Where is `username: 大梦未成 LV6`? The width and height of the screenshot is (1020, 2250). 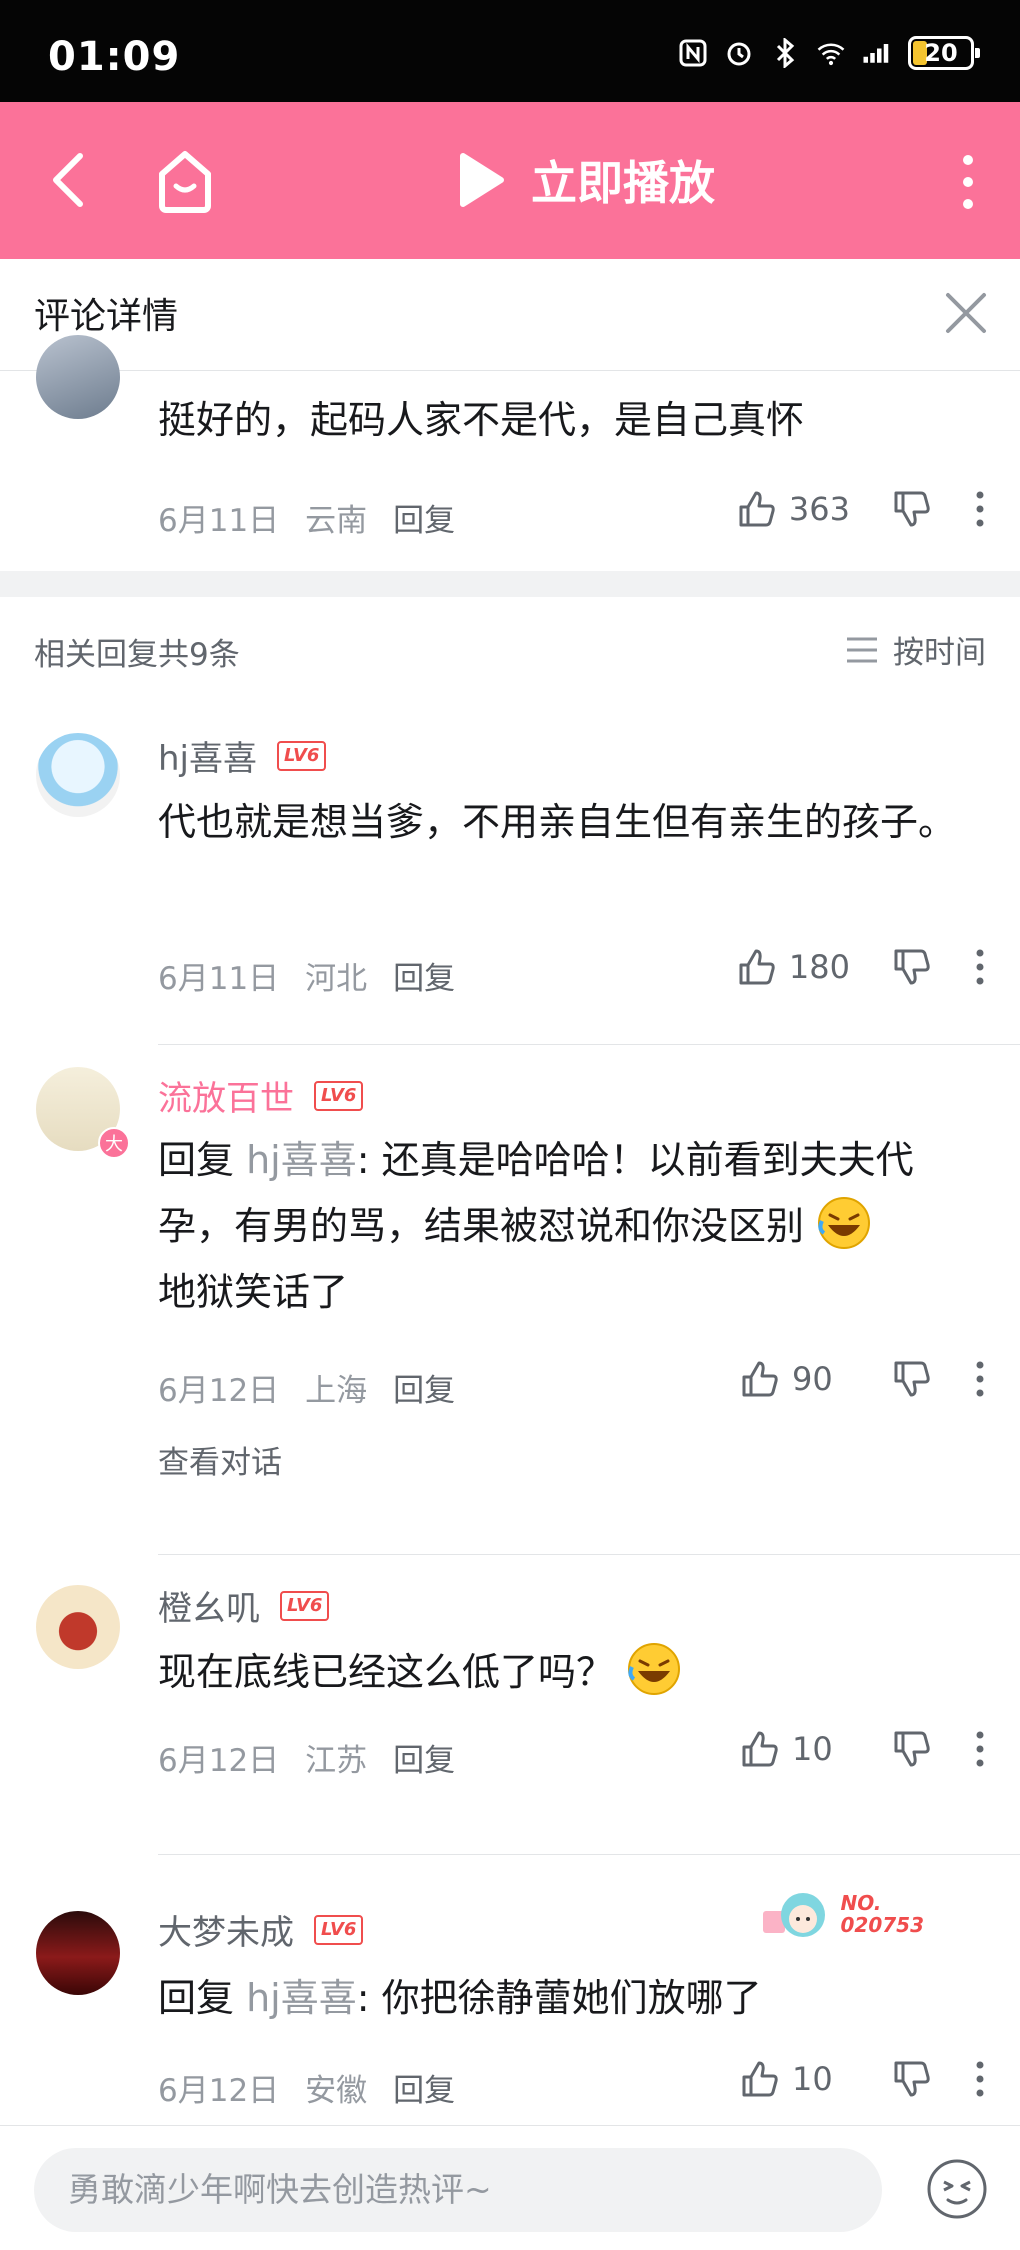
username: 大梦未成 LV6 is located at coordinates (261, 1929).